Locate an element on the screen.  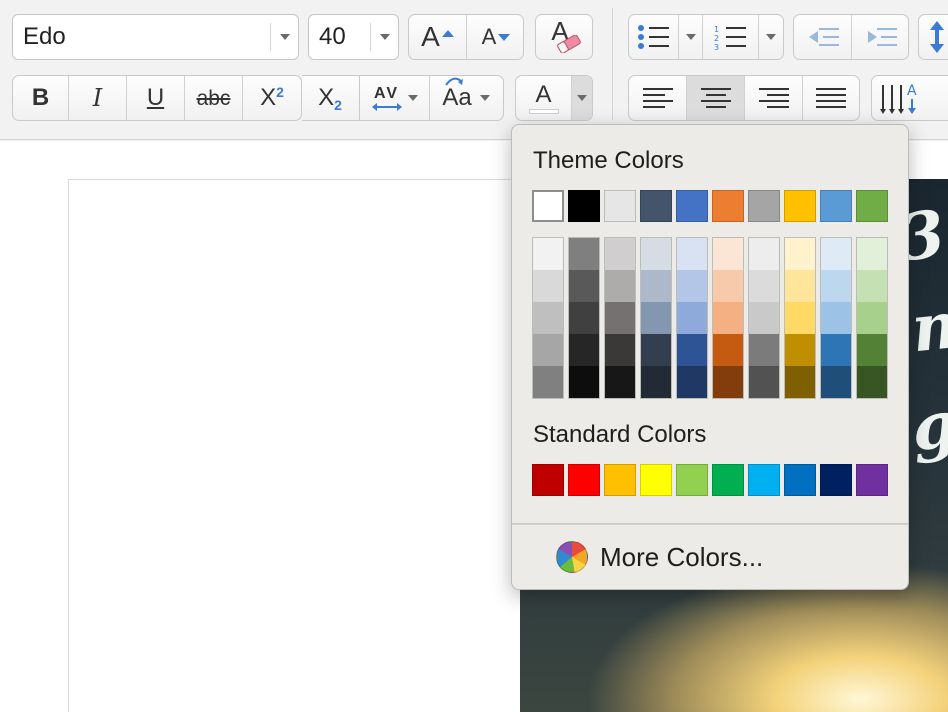
bullets-dropdown is located at coordinates (691, 37).